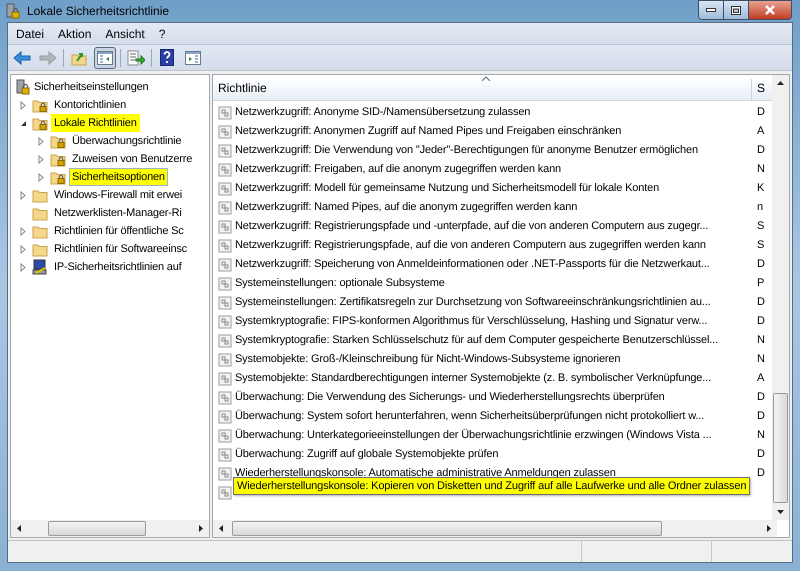  Describe the element at coordinates (118, 177) in the screenshot. I see `tree-item: Sicherheitsoptionen` at that location.